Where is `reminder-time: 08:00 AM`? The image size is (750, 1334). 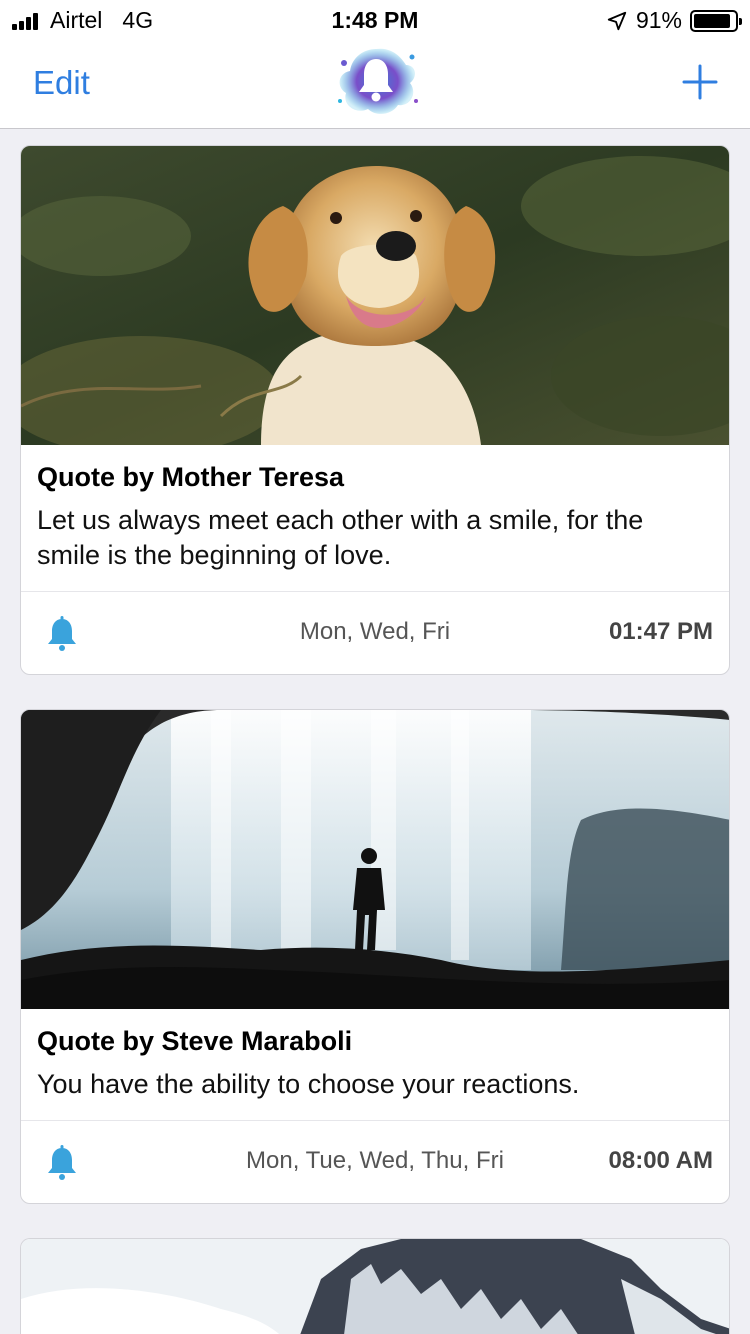
reminder-time: 08:00 AM is located at coordinates (660, 1160).